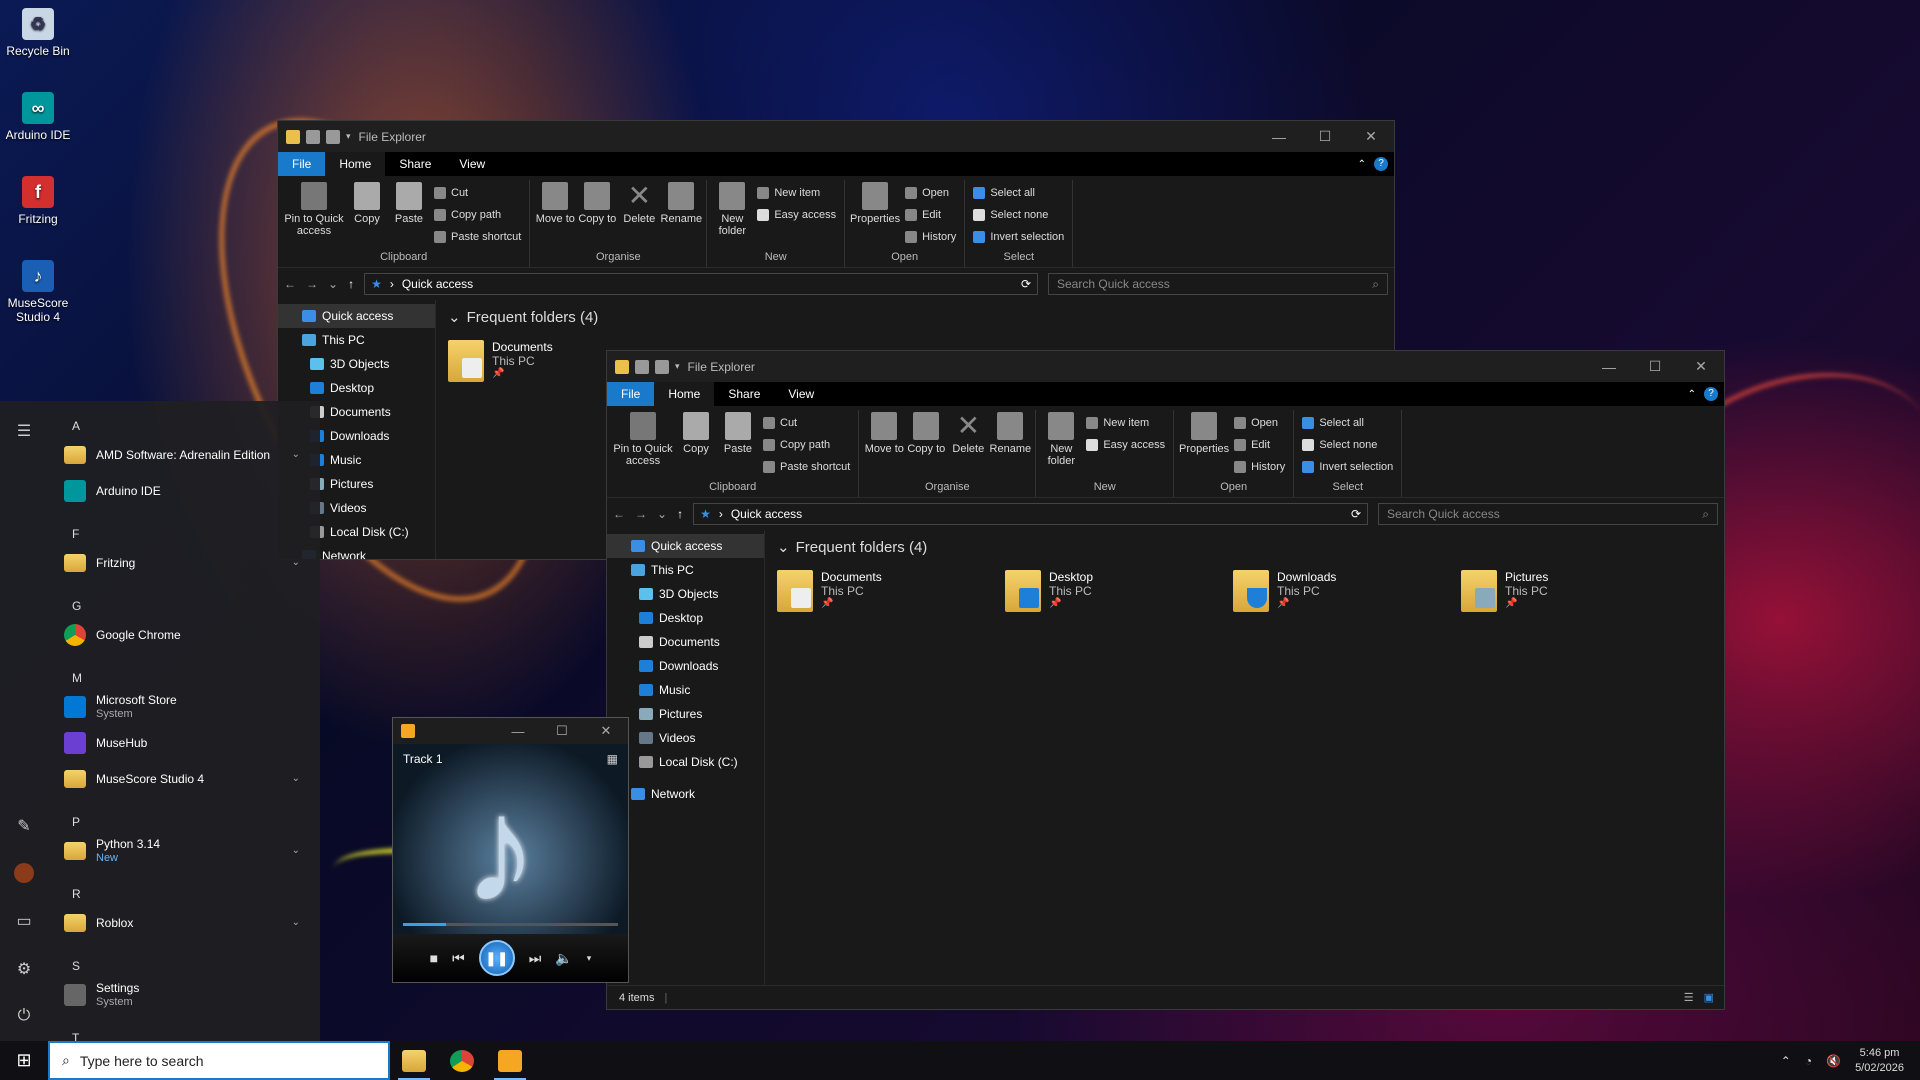  Describe the element at coordinates (1548, 514) in the screenshot. I see `search-input: Search Quick access ⌕` at that location.